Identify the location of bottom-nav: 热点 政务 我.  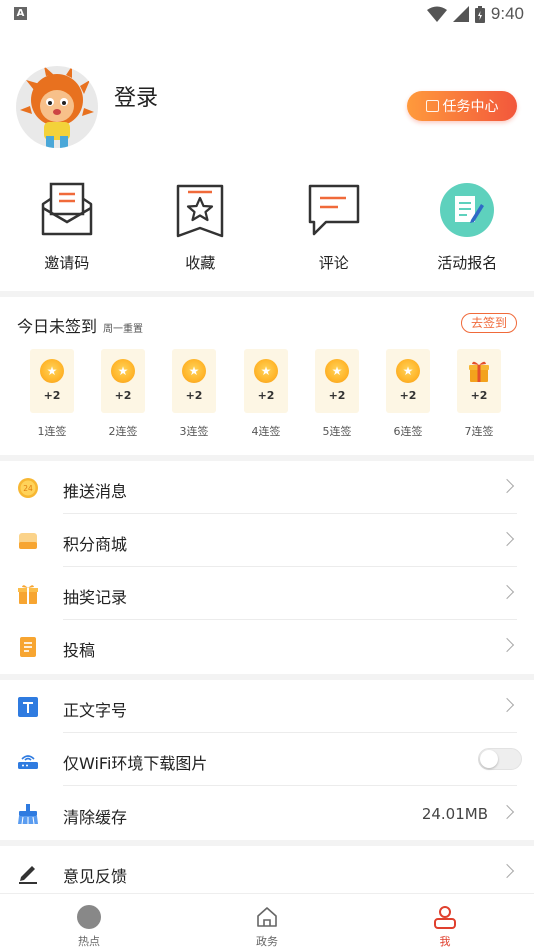
(267, 921).